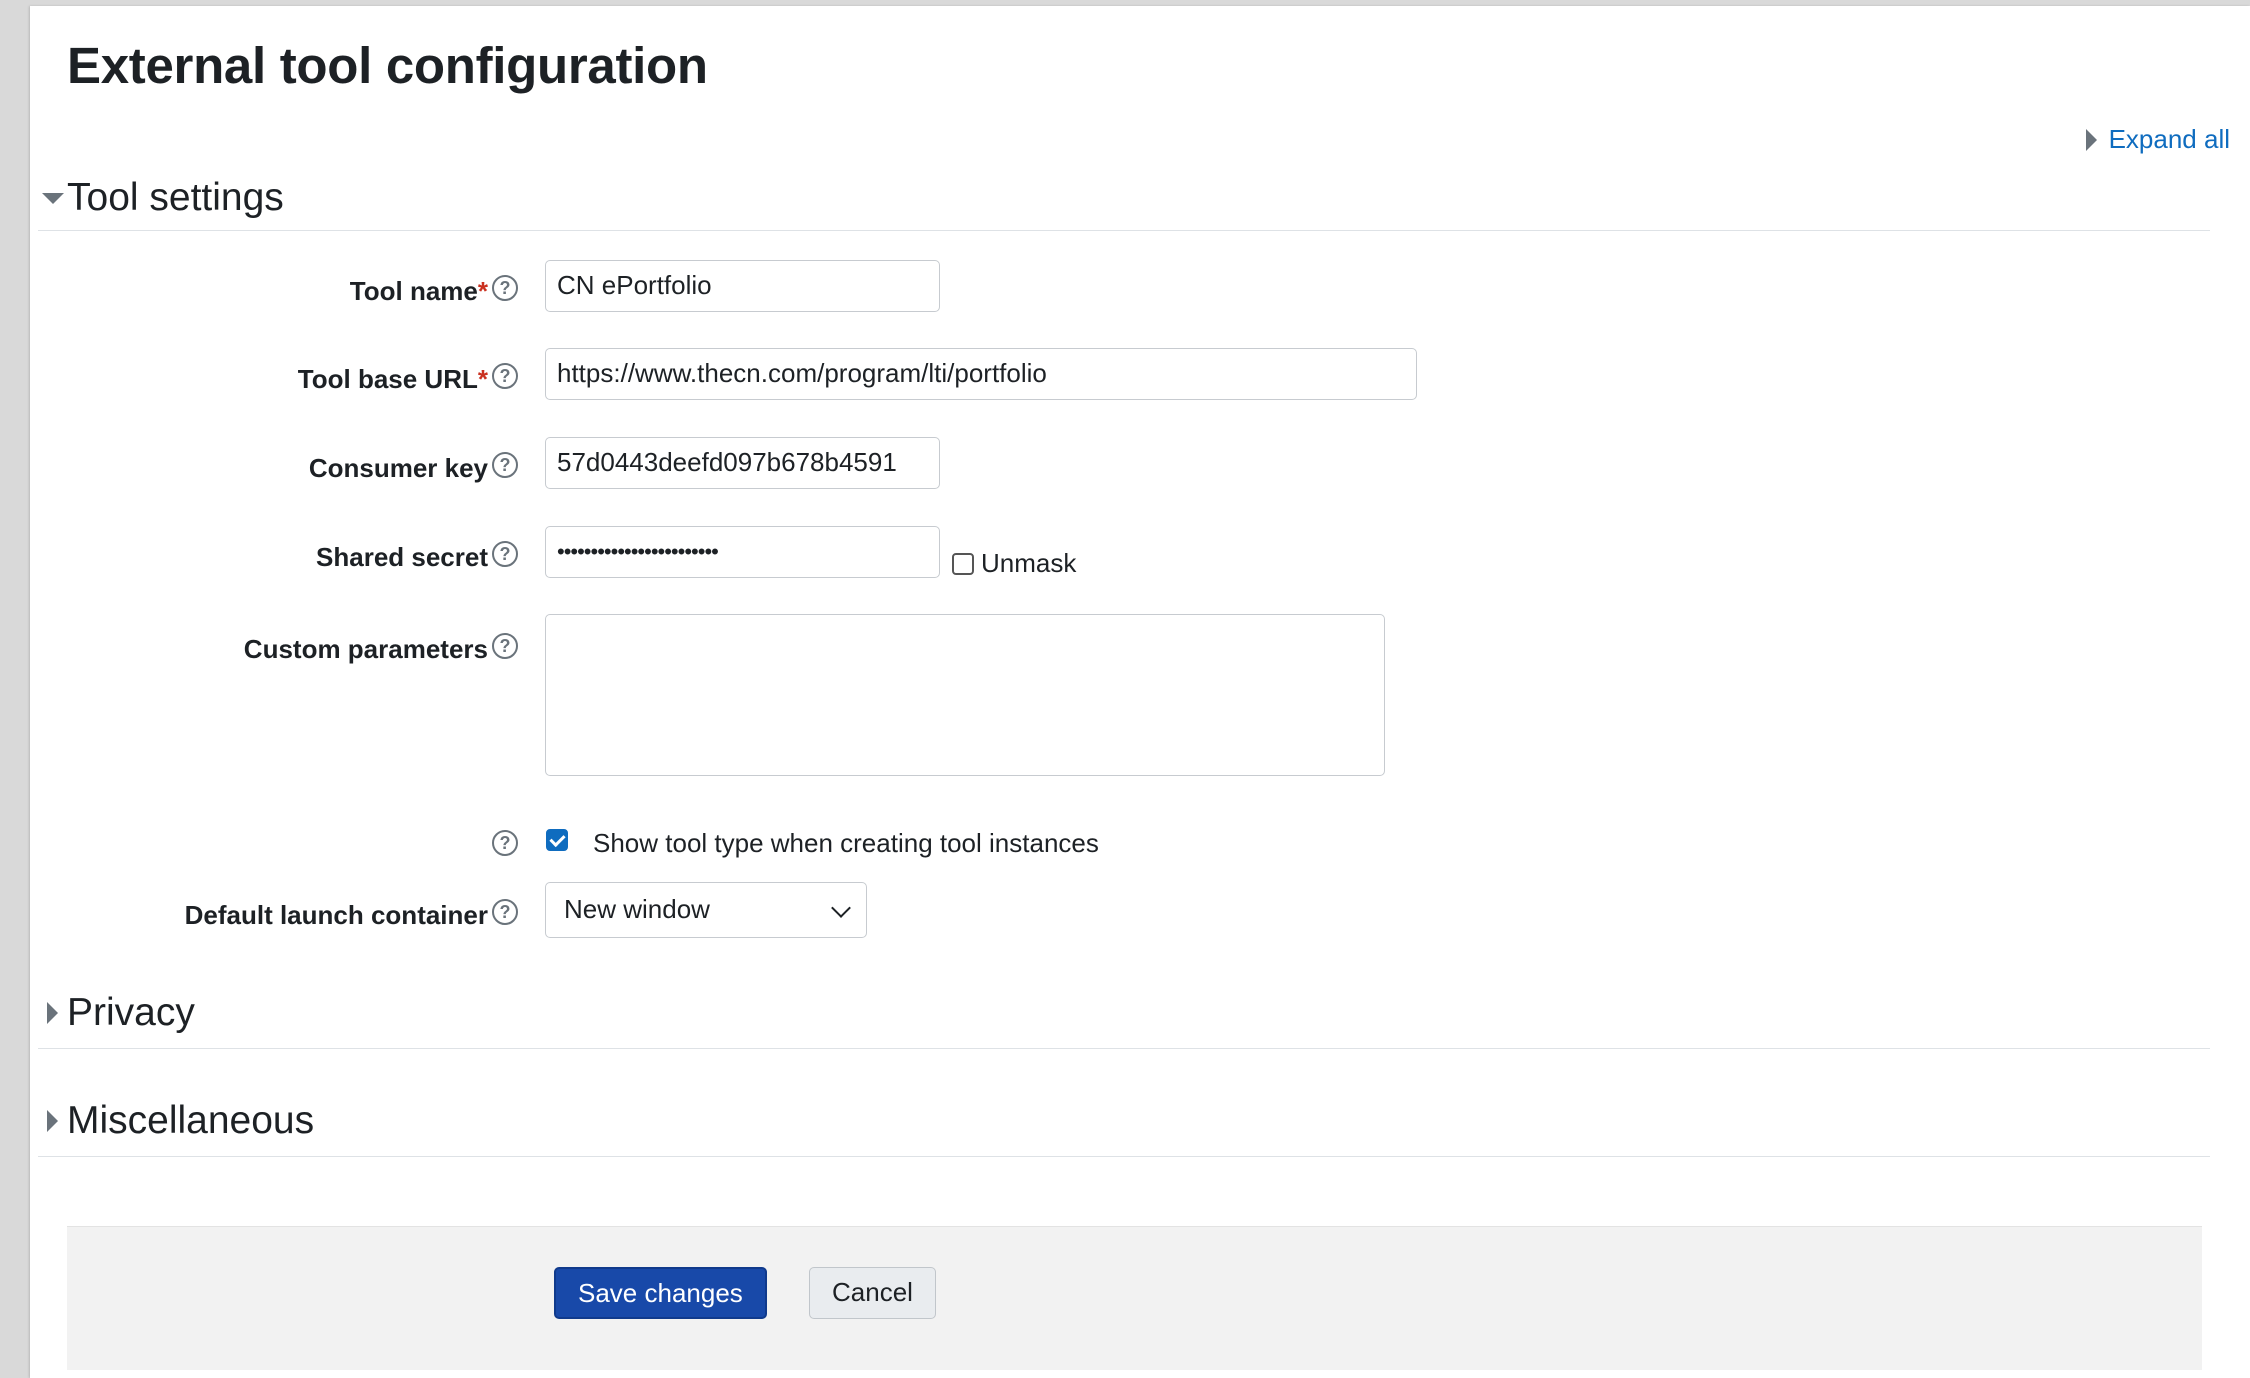 The image size is (2250, 1378). I want to click on page-title: External tool configuration, so click(387, 65).